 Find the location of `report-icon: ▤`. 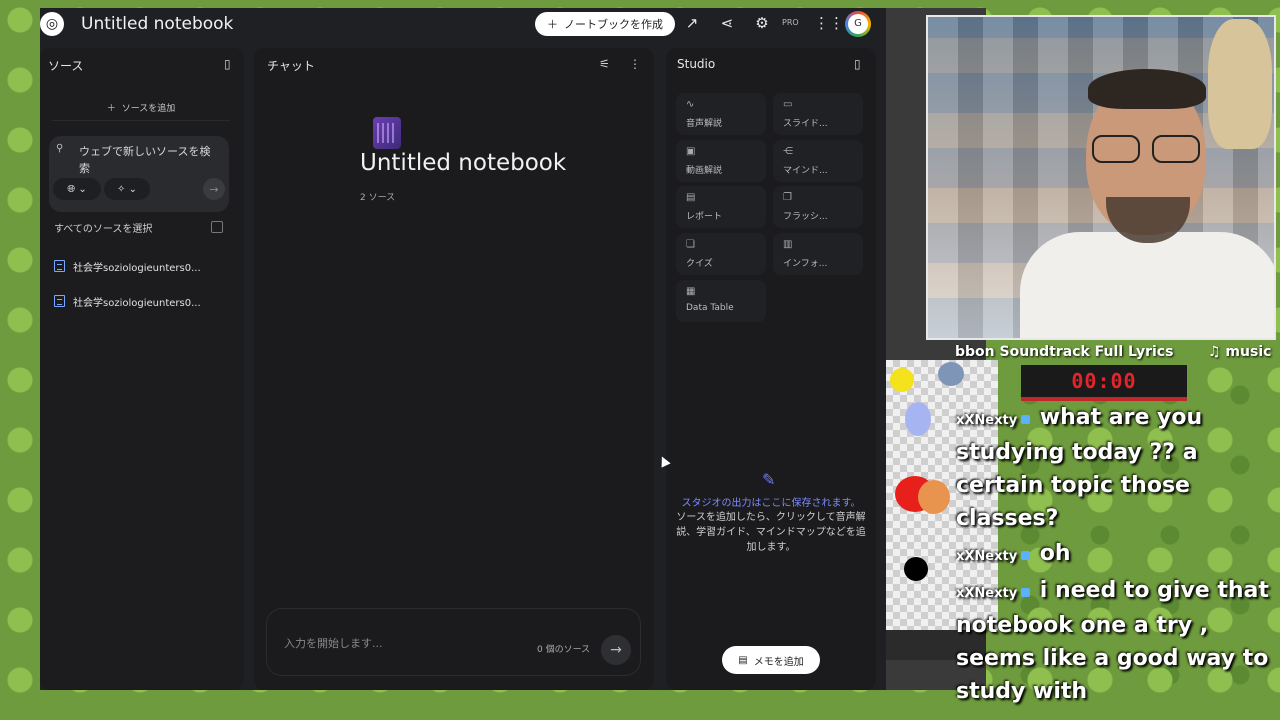

report-icon: ▤ is located at coordinates (691, 197).